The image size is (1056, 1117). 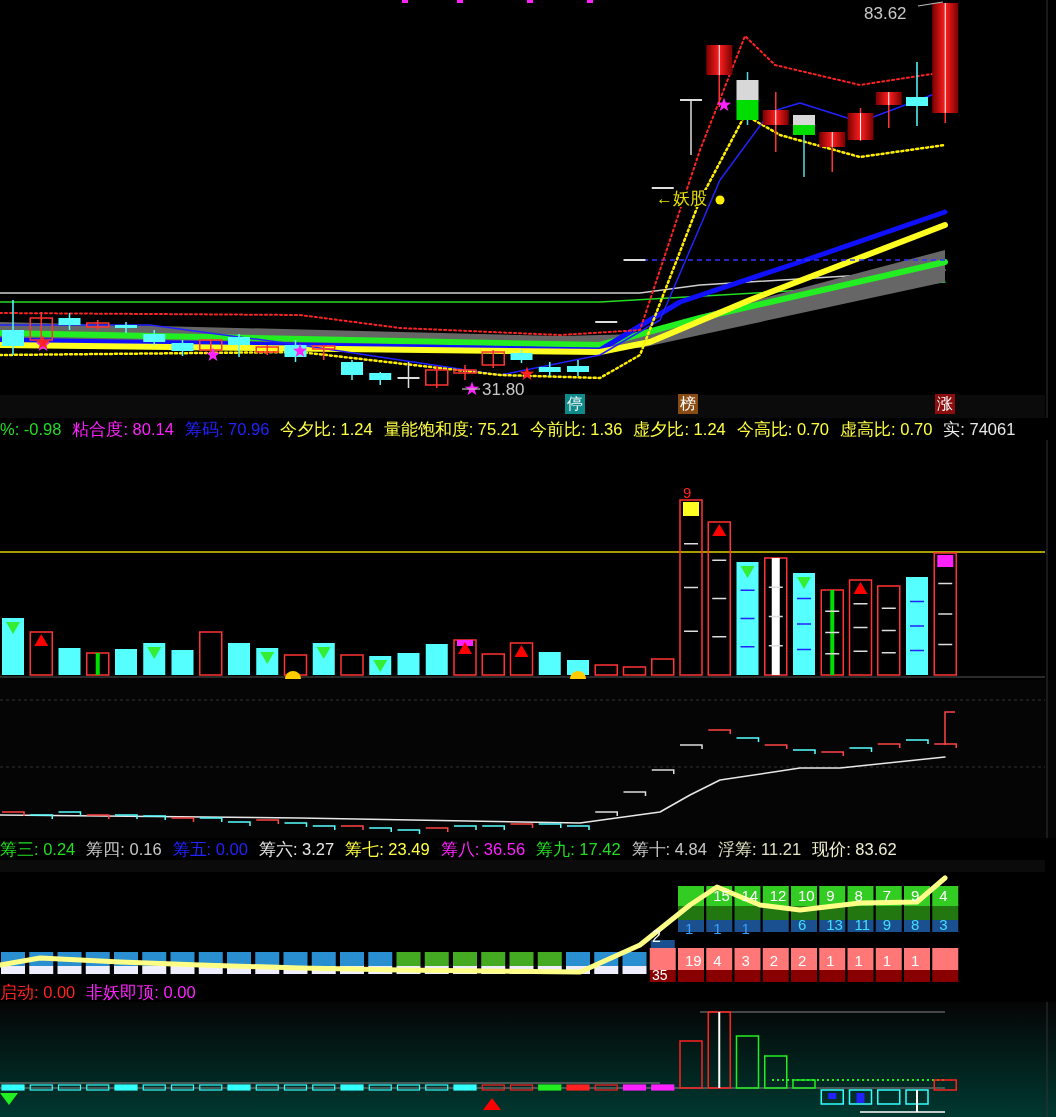 What do you see at coordinates (834, 924) in the screenshot?
I see `chip-count: 13` at bounding box center [834, 924].